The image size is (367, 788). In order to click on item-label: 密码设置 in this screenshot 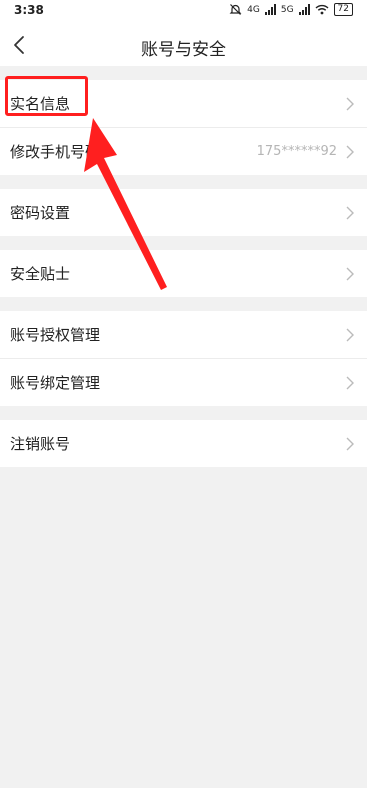, I will do `click(40, 213)`.